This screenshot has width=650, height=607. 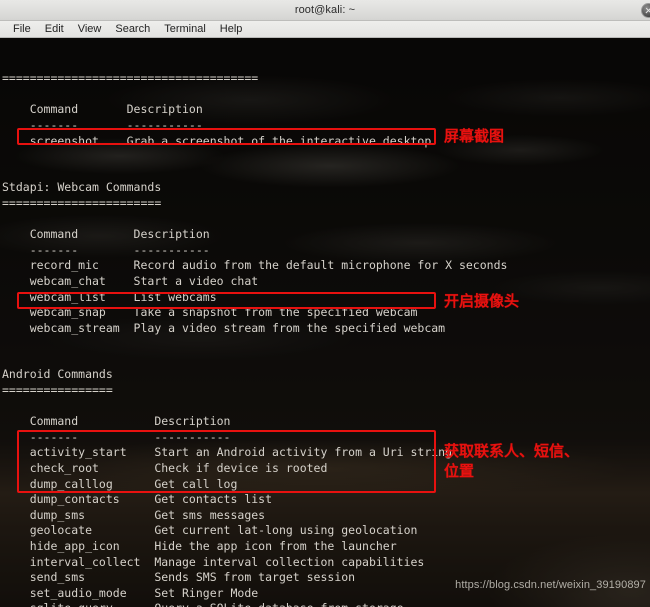 I want to click on terminal-line: =====================================, so click(x=130, y=78).